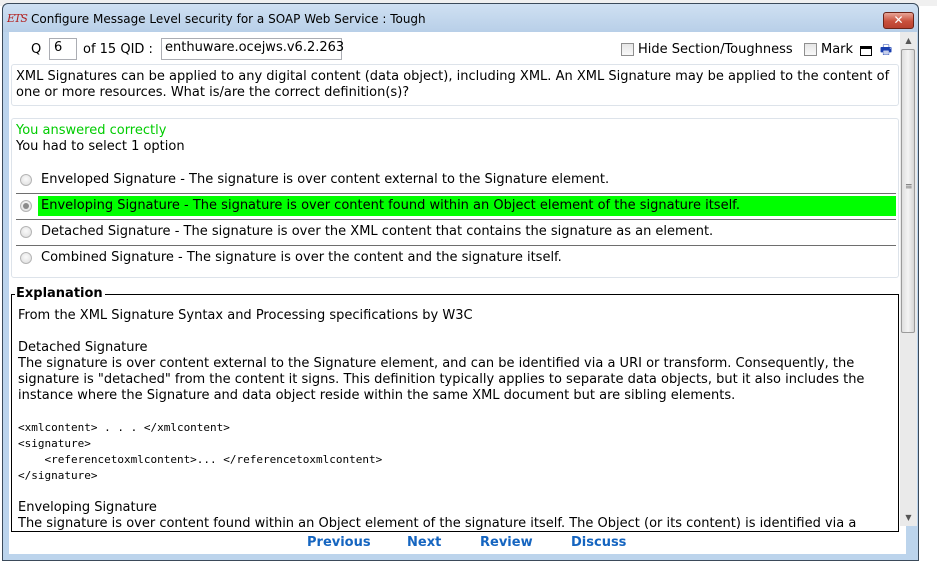  Describe the element at coordinates (886, 51) in the screenshot. I see `print-icon: 🖶` at that location.